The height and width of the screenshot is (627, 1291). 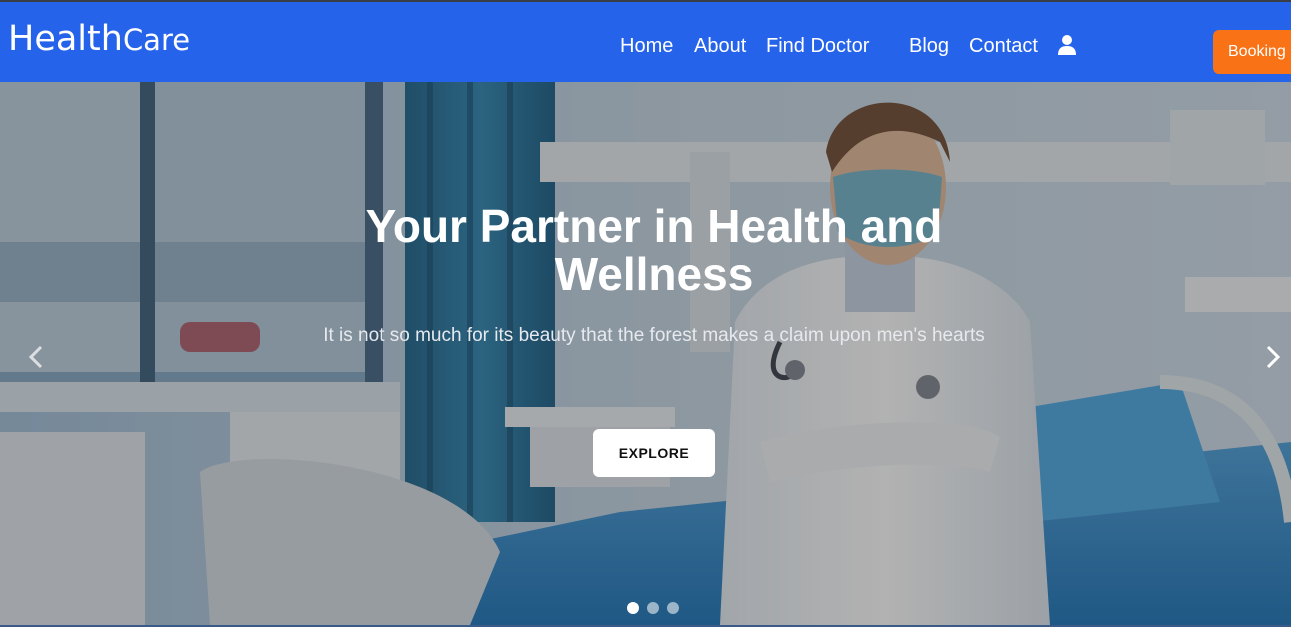 What do you see at coordinates (654, 250) in the screenshot?
I see `hero-title: Your Partner in Health and Wellness` at bounding box center [654, 250].